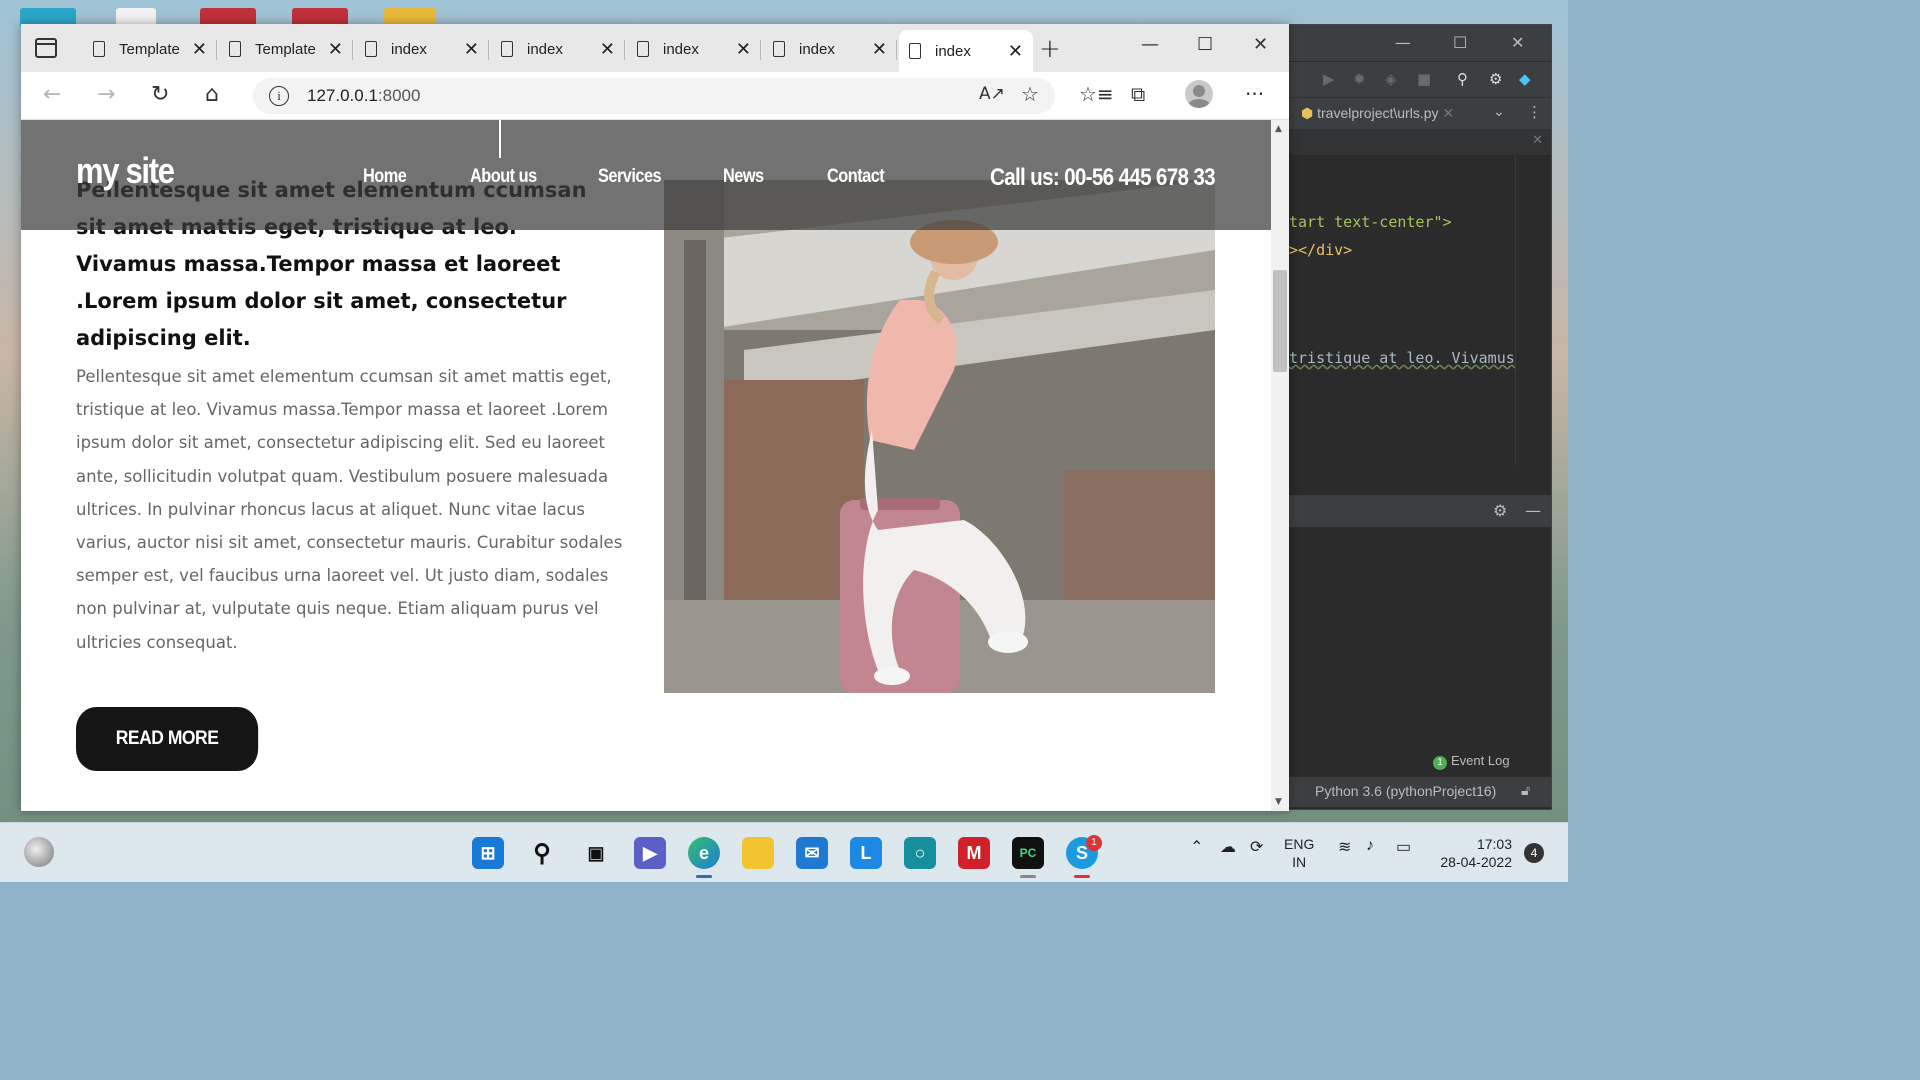 This screenshot has width=1920, height=1080. Describe the element at coordinates (1280, 321) in the screenshot. I see `scrollbar-thumb` at that location.